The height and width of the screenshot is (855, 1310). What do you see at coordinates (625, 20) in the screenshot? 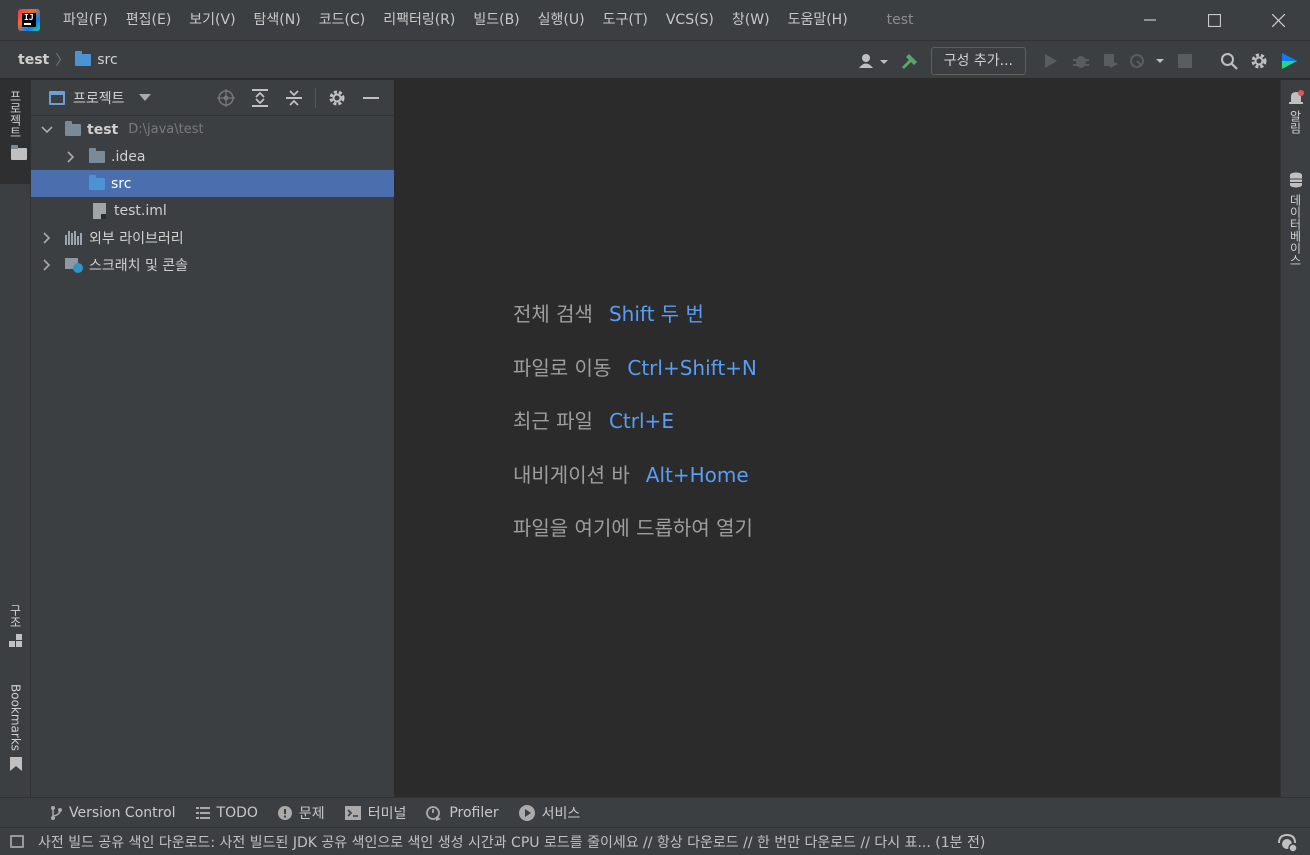
I see `menu-tools: 도구(T)` at bounding box center [625, 20].